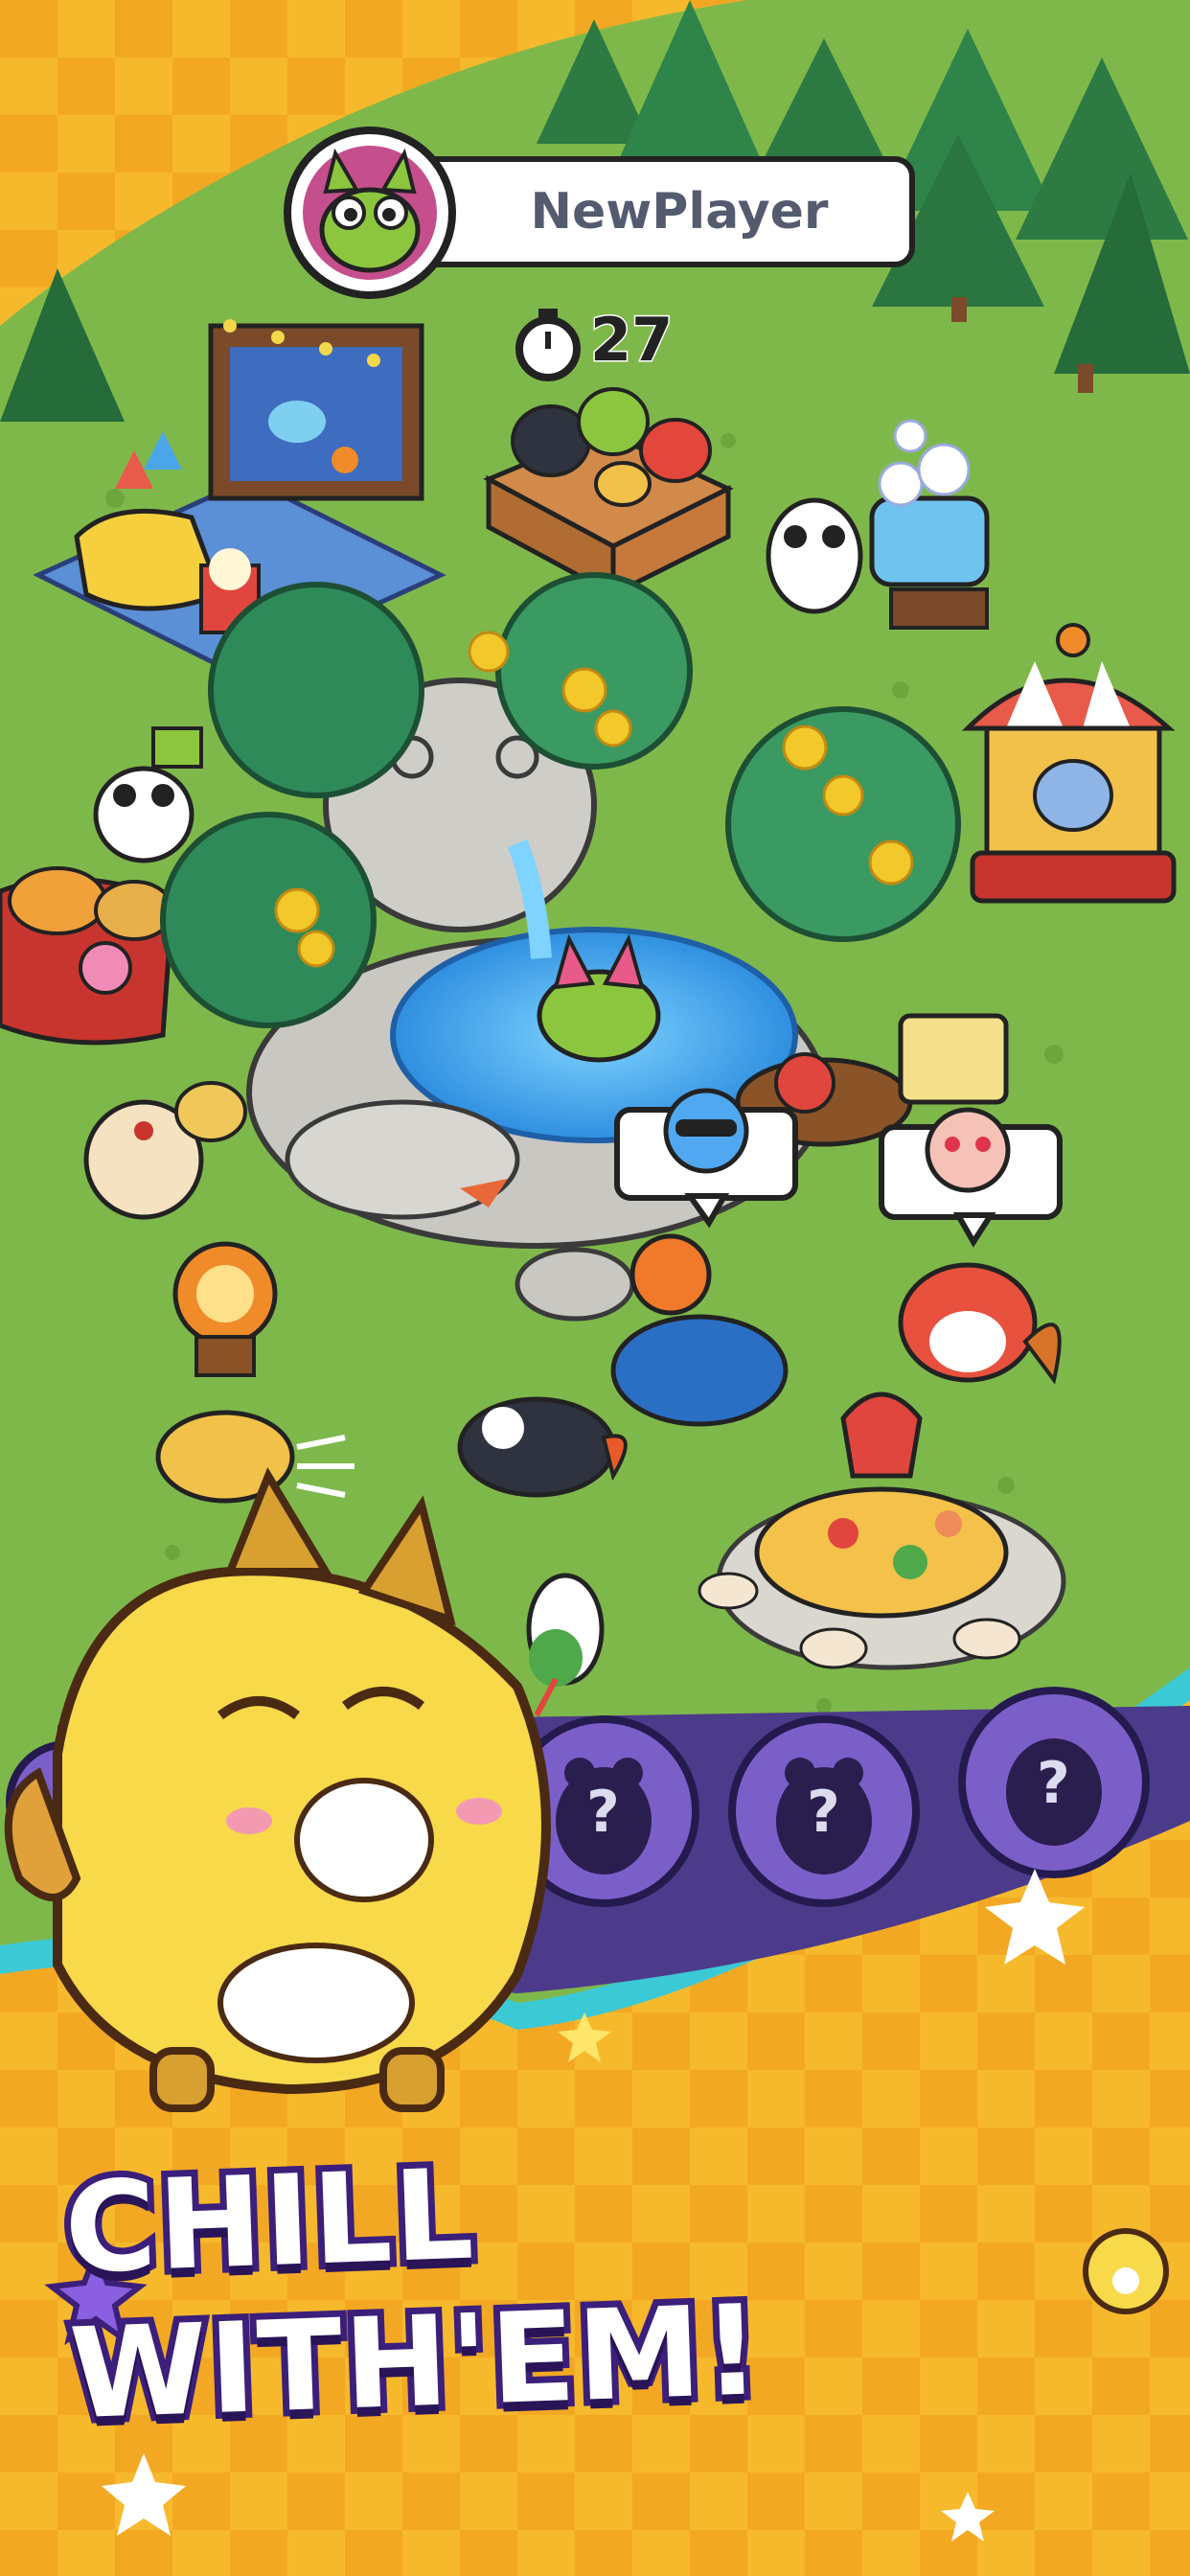  What do you see at coordinates (631, 340) in the screenshot?
I see `timer-value: 27` at bounding box center [631, 340].